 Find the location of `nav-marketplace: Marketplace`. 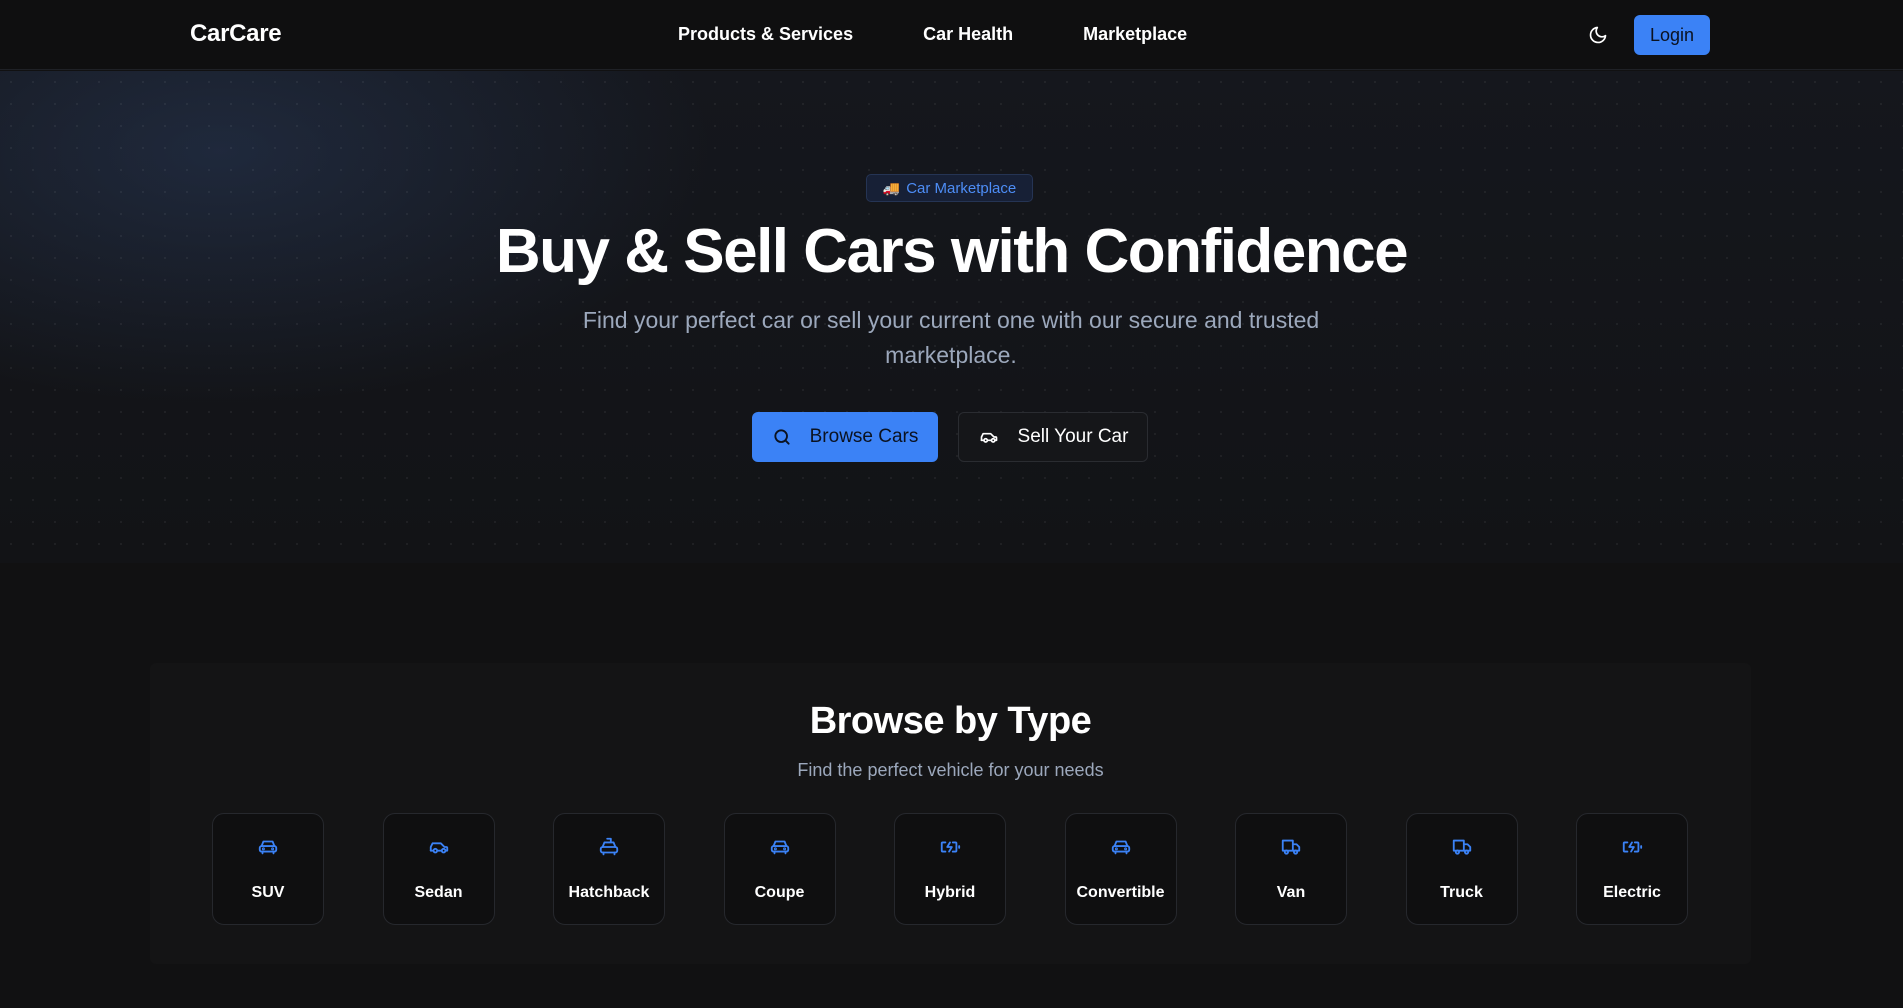

nav-marketplace: Marketplace is located at coordinates (1135, 34).